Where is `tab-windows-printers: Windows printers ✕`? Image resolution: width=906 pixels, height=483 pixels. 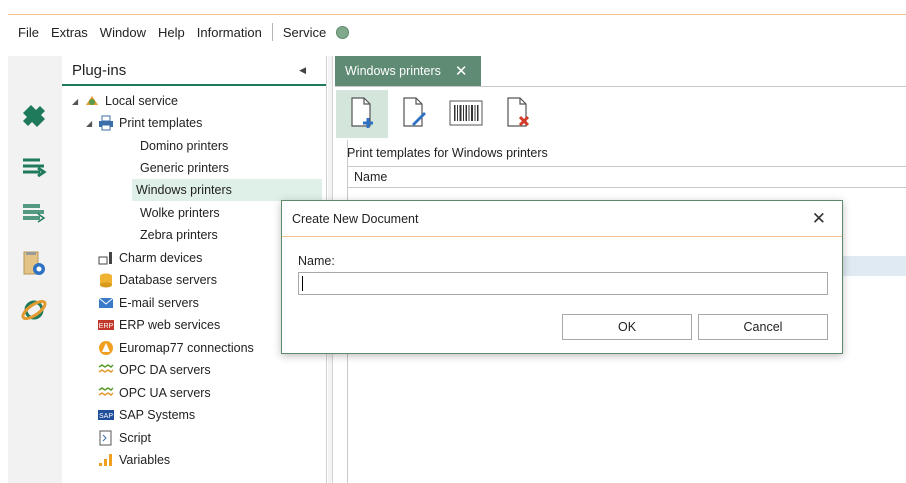
tab-windows-printers: Windows printers ✕ is located at coordinates (408, 71).